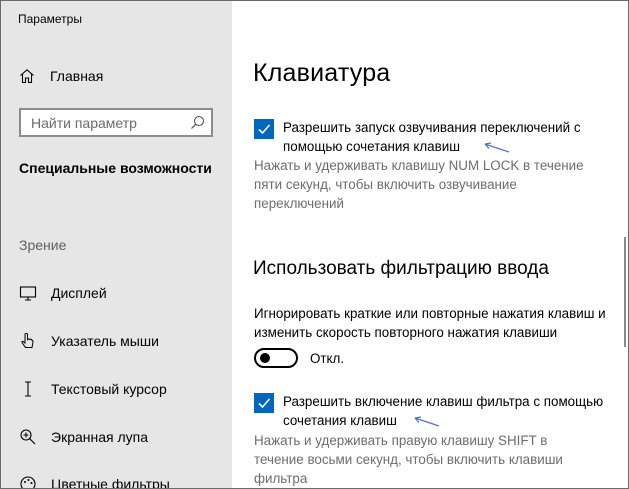  Describe the element at coordinates (115, 168) in the screenshot. I see `sidebar-section-title: Специальные возможности` at that location.